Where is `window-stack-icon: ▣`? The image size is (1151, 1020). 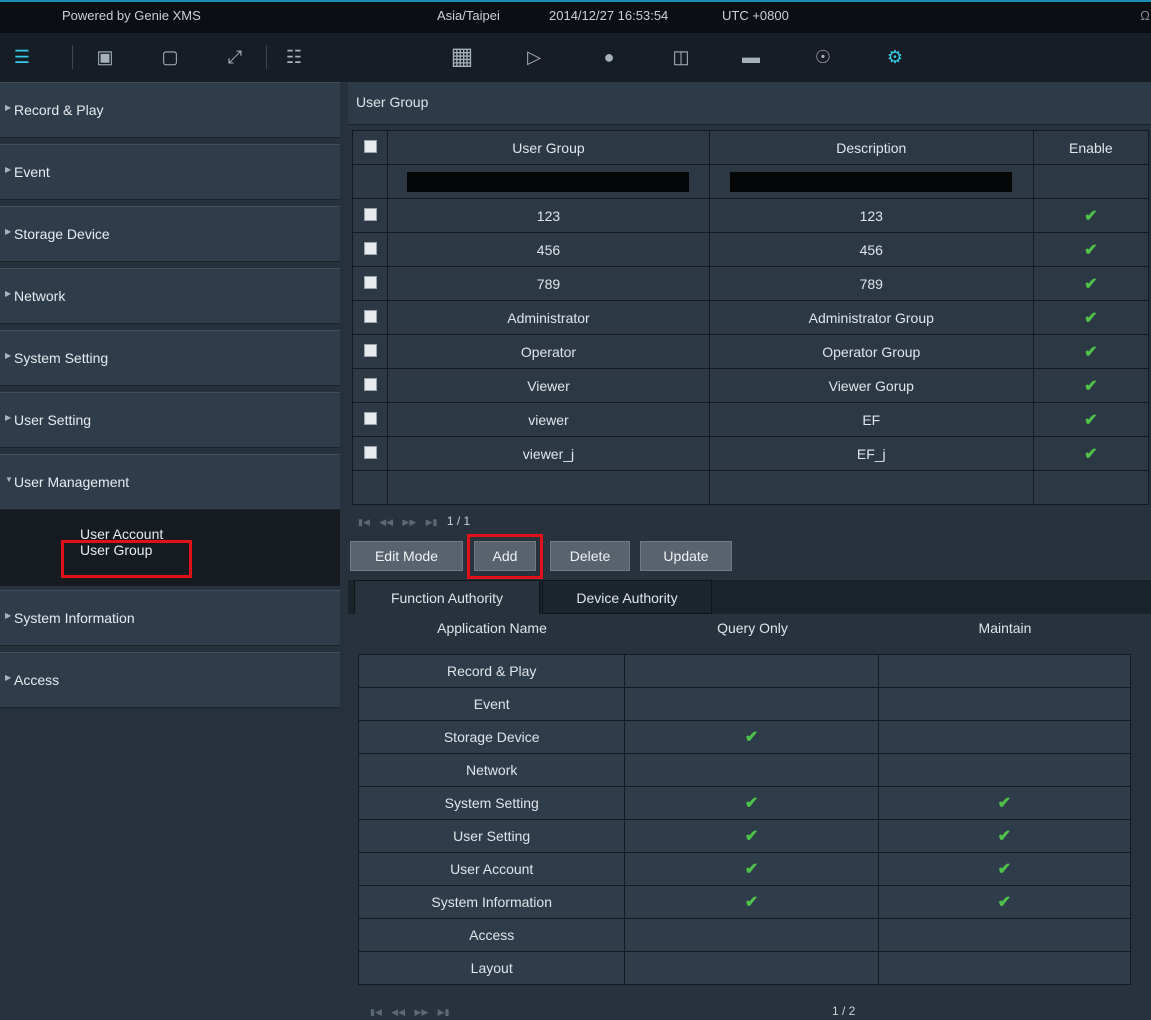
window-stack-icon: ▣ is located at coordinates (105, 57).